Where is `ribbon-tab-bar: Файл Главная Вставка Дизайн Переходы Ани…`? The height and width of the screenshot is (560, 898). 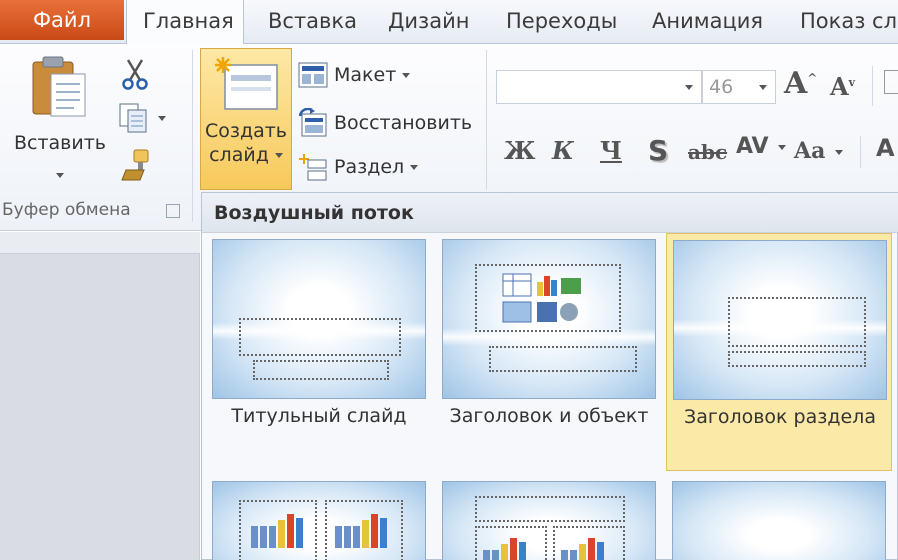 ribbon-tab-bar: Файл Главная Вставка Дизайн Переходы Ани… is located at coordinates (449, 23).